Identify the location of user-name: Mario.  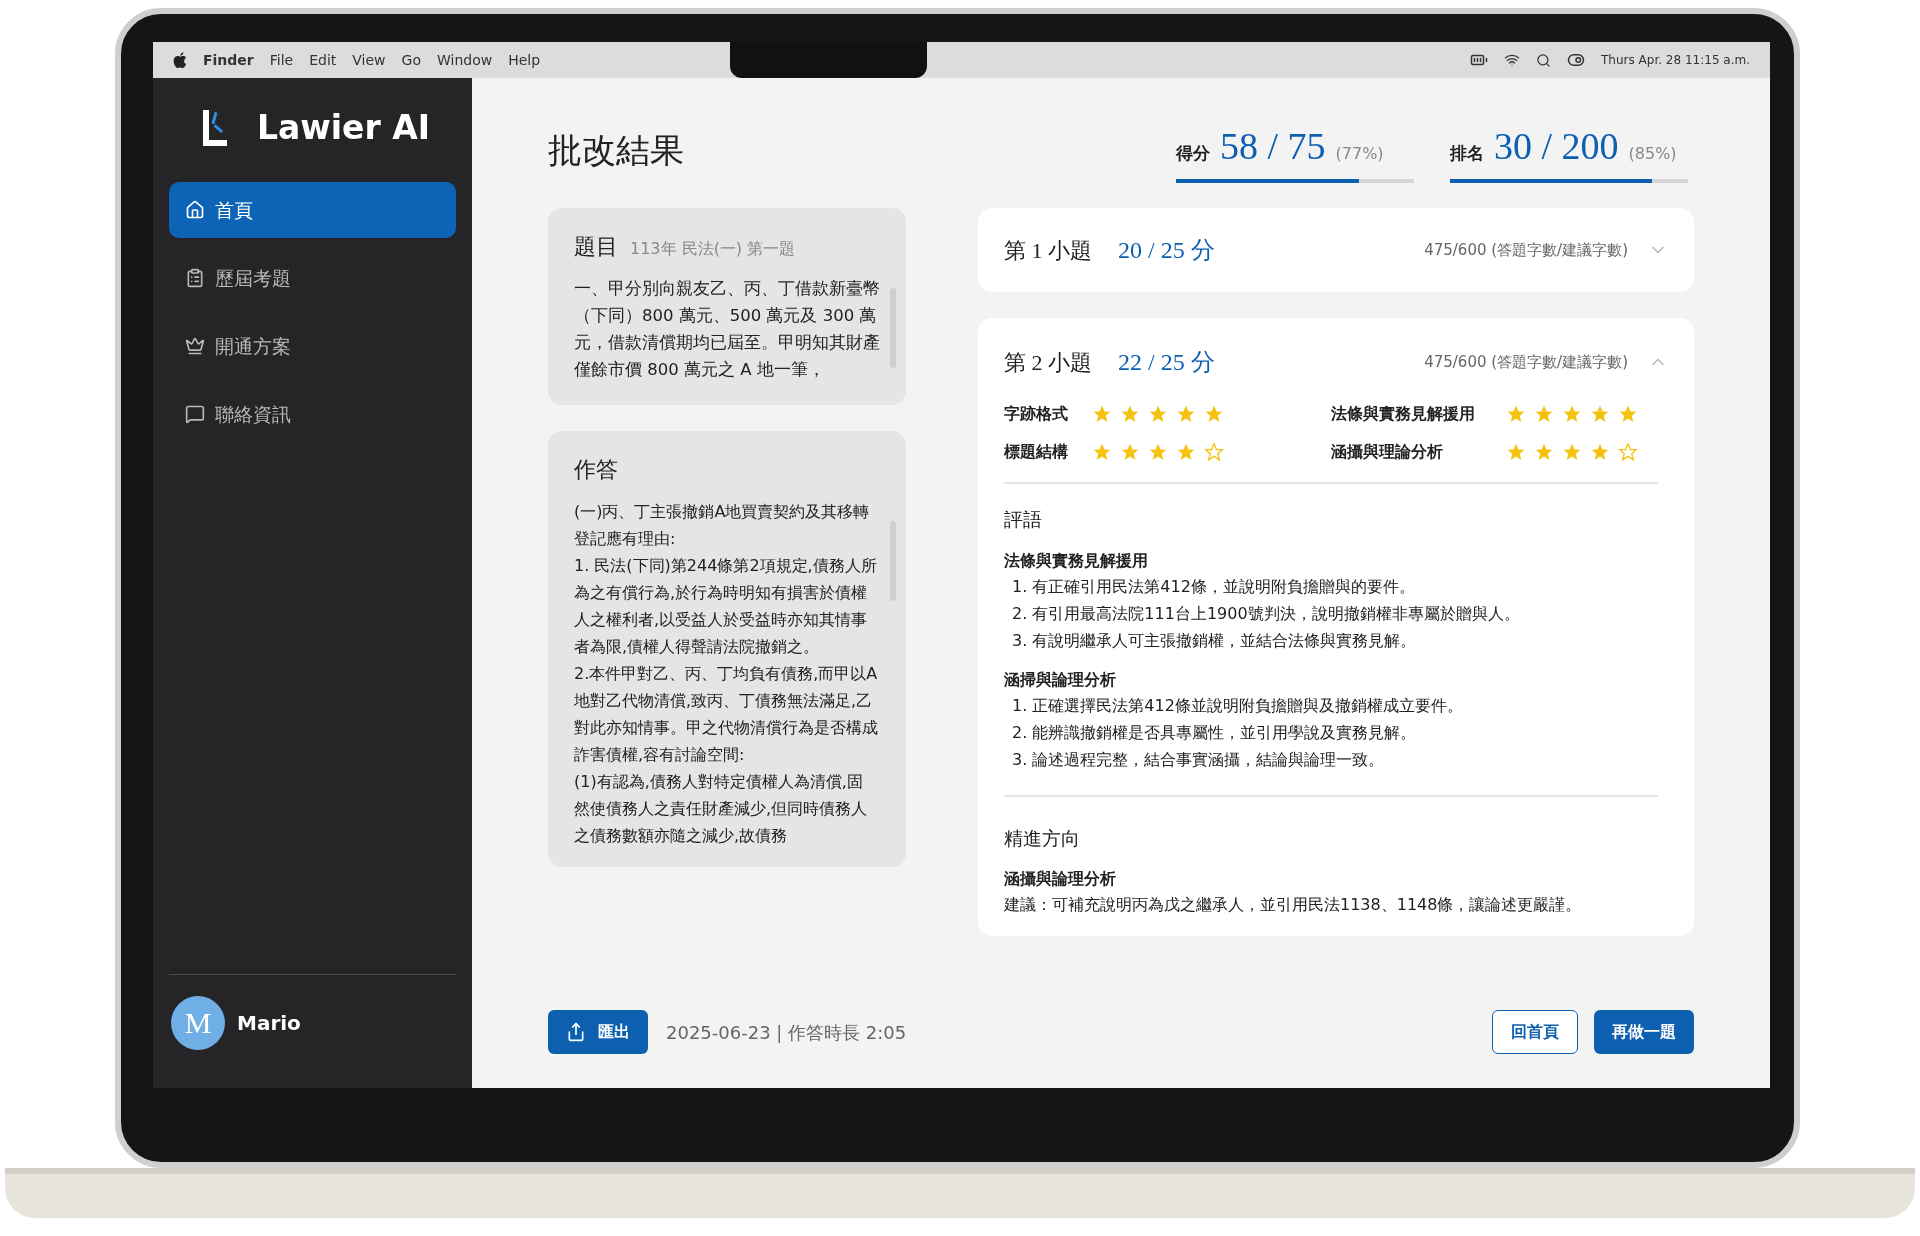
(269, 1023).